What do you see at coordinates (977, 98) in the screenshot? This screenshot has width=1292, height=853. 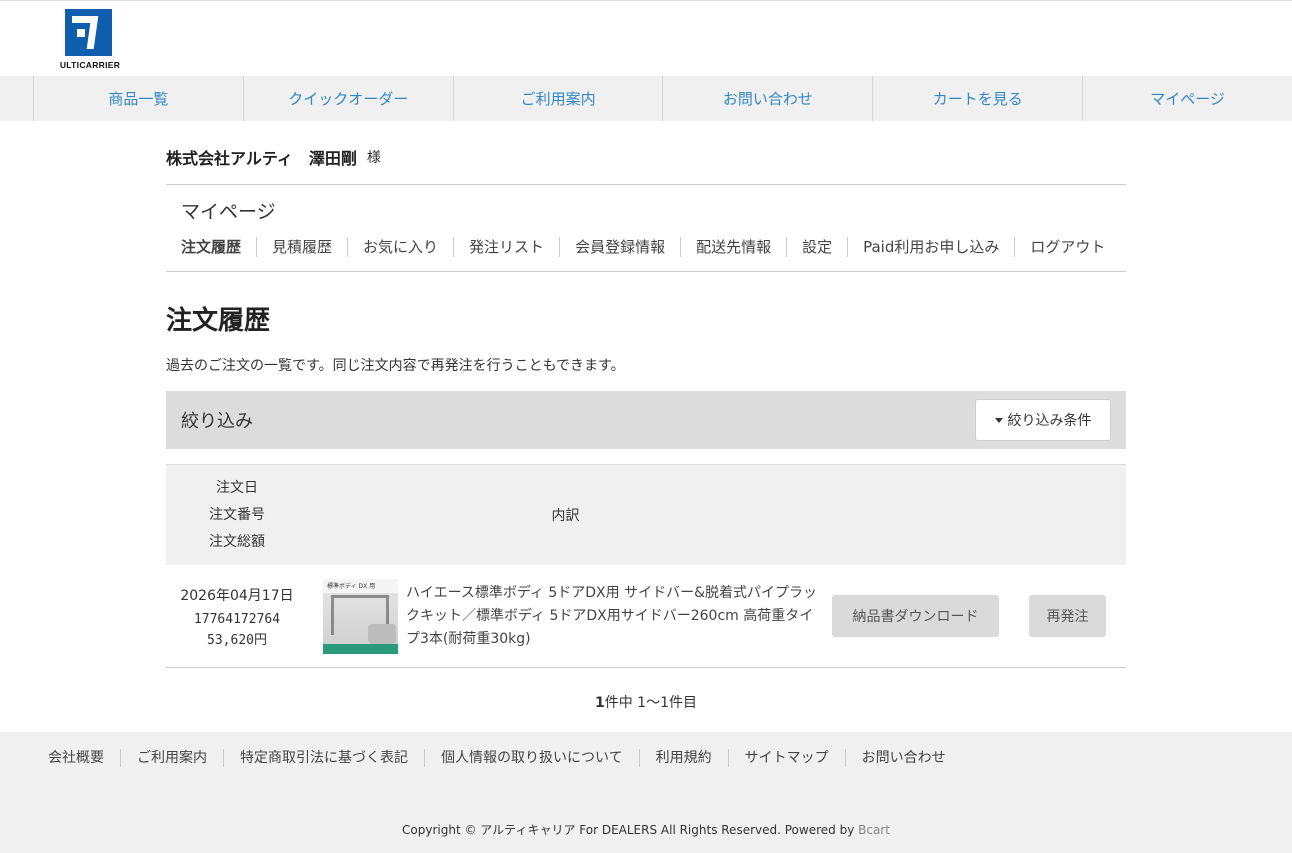 I see `gnav-item-cart: カートを見る` at bounding box center [977, 98].